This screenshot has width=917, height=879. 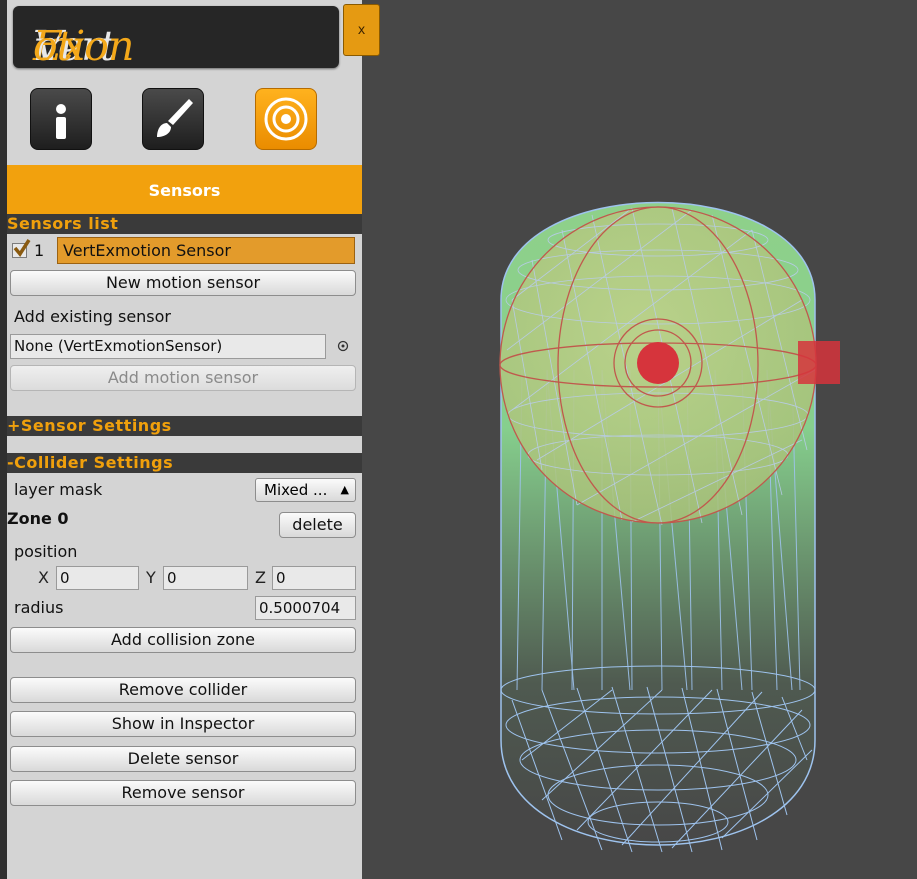 What do you see at coordinates (184, 224) in the screenshot?
I see `sensors-list-header: Sensors list` at bounding box center [184, 224].